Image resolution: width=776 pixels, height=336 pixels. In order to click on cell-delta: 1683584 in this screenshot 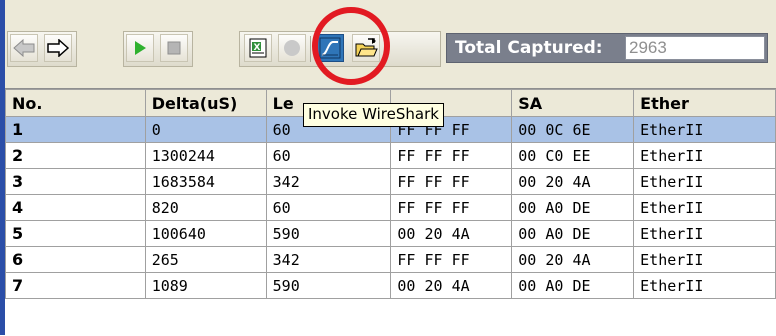, I will do `click(205, 181)`.